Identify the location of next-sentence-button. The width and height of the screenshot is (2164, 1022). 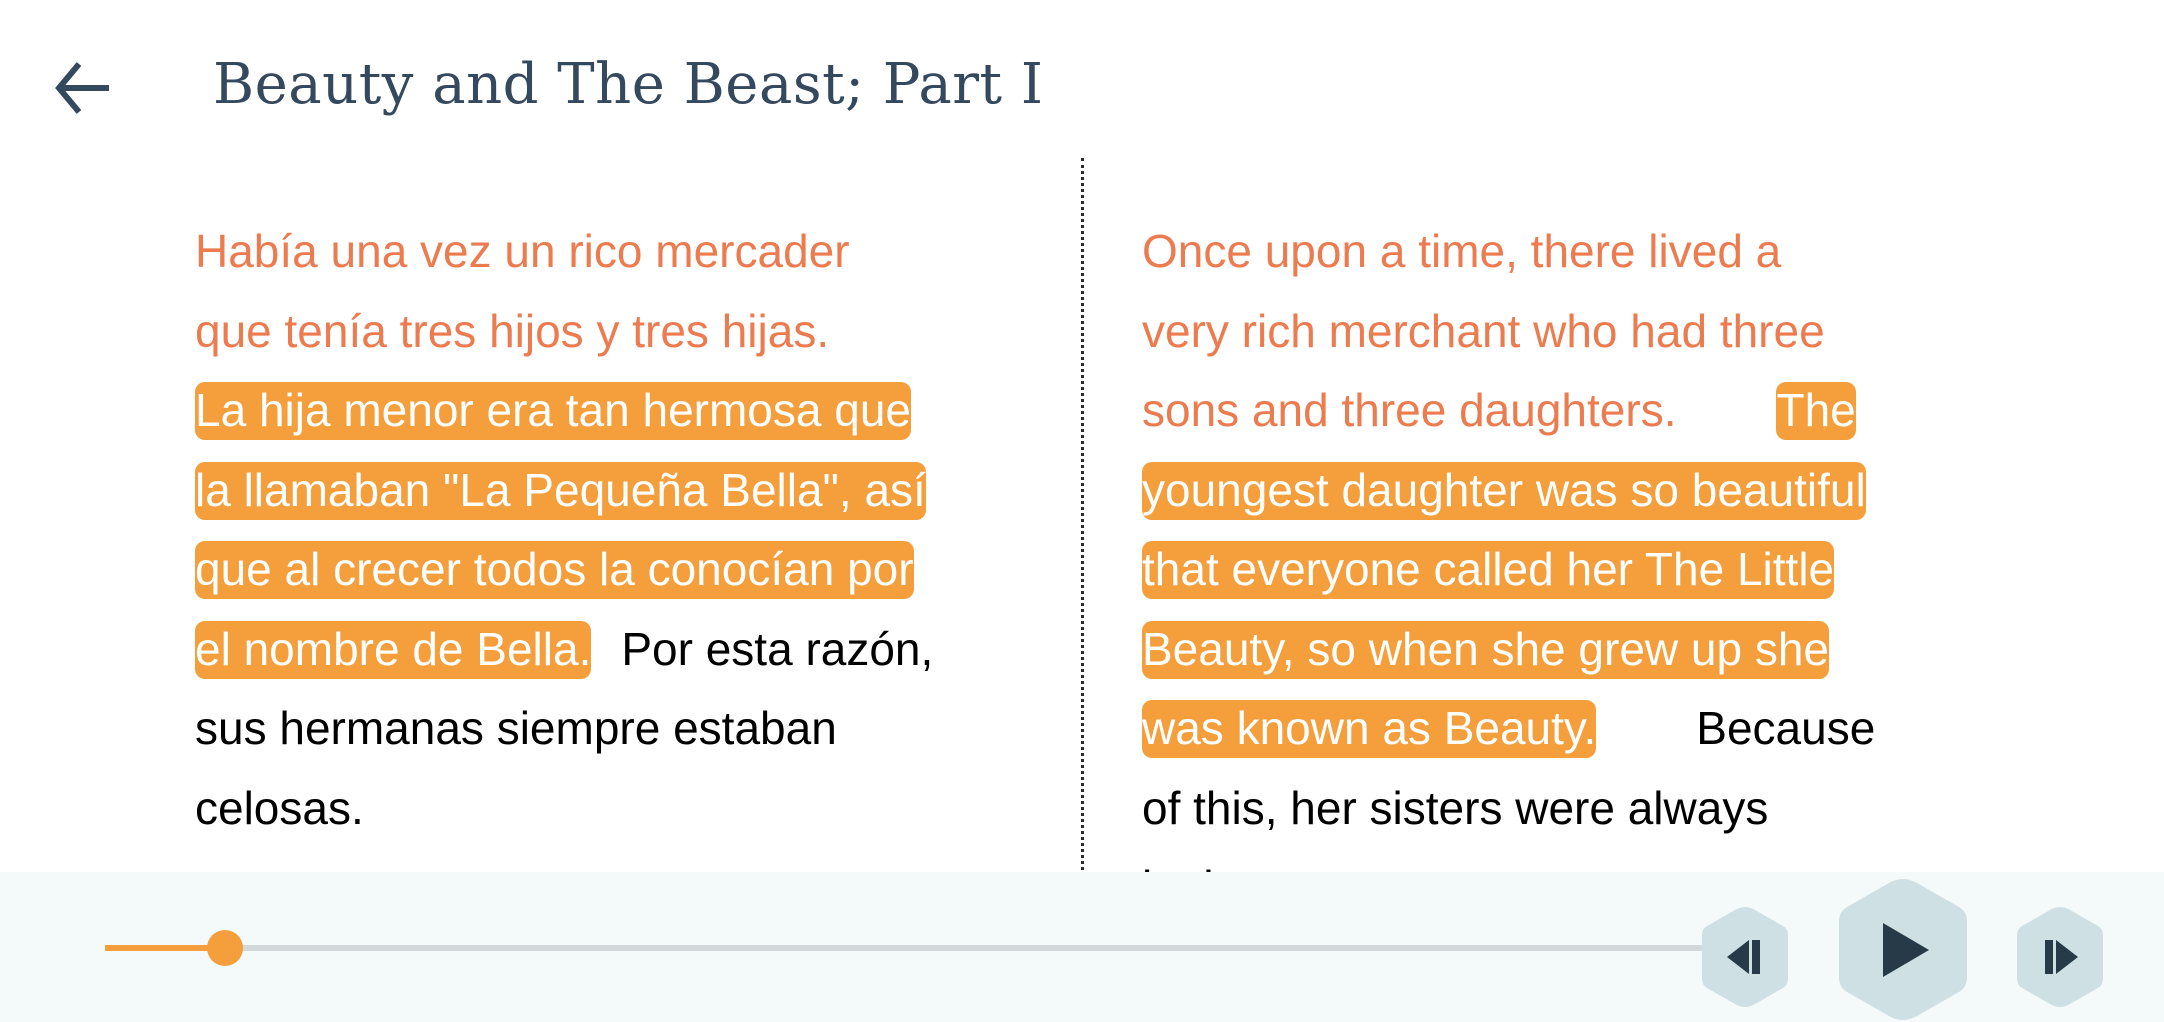
(2060, 957).